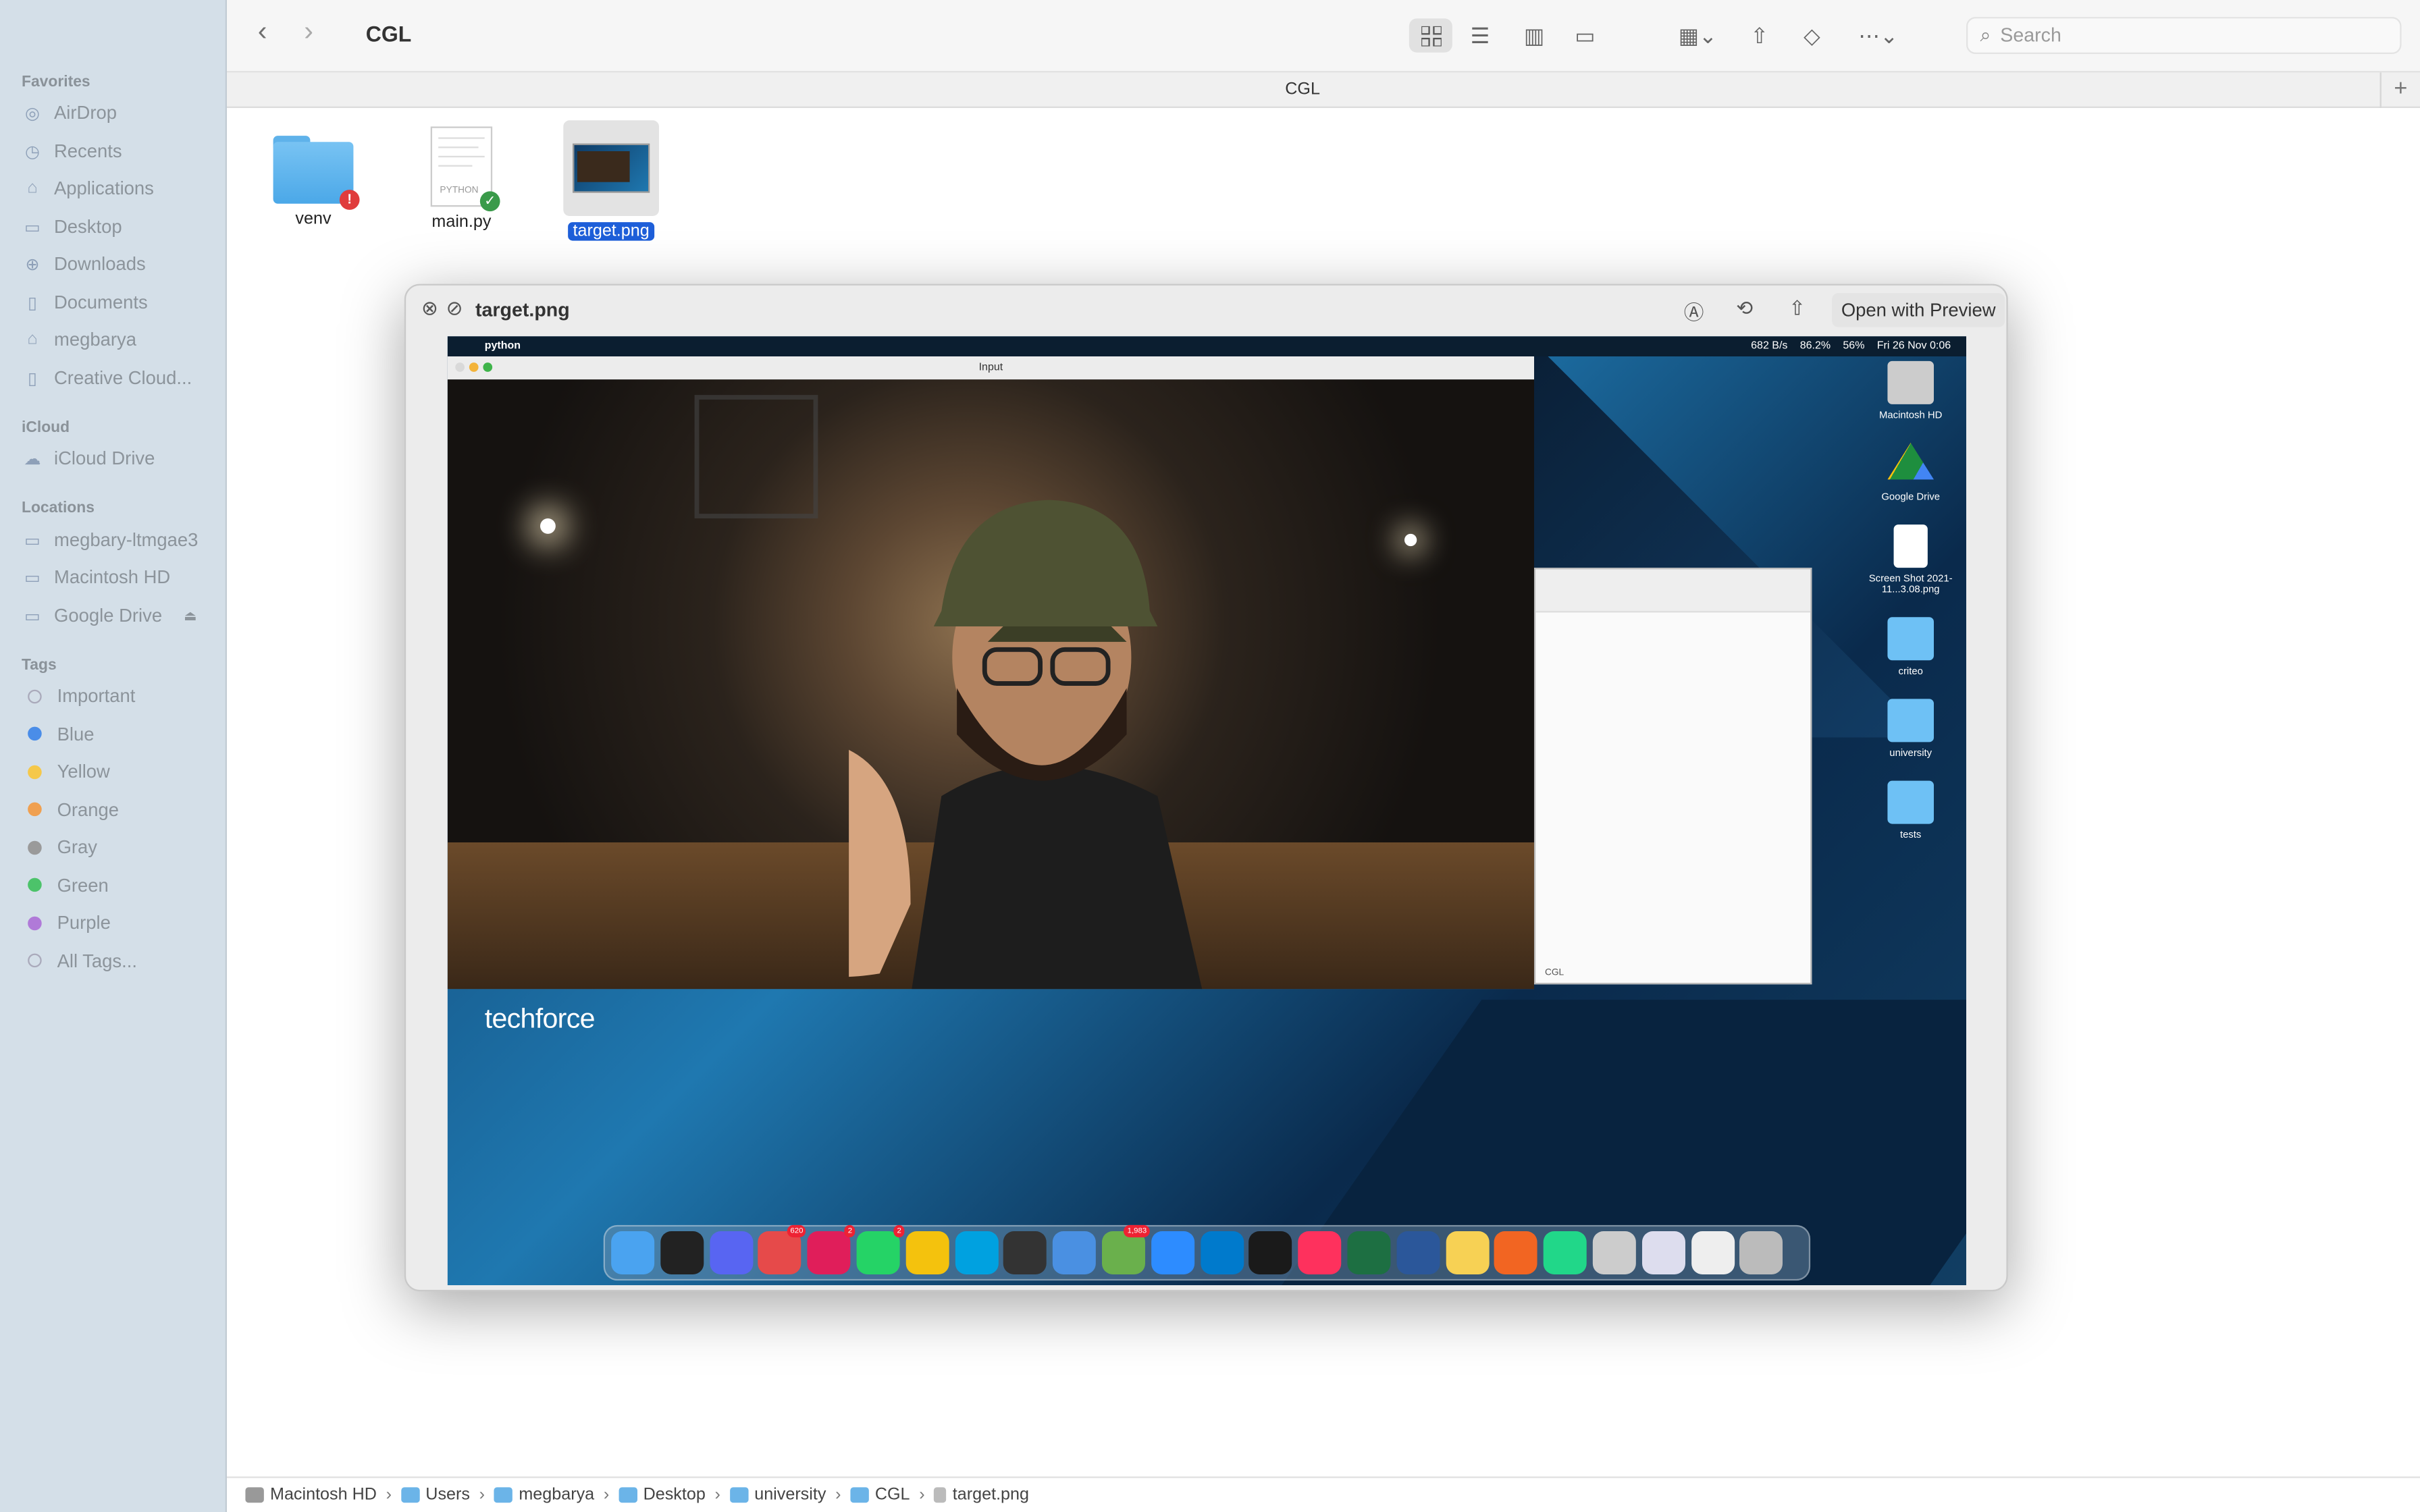  I want to click on gallery-view-button: ▭, so click(1585, 35).